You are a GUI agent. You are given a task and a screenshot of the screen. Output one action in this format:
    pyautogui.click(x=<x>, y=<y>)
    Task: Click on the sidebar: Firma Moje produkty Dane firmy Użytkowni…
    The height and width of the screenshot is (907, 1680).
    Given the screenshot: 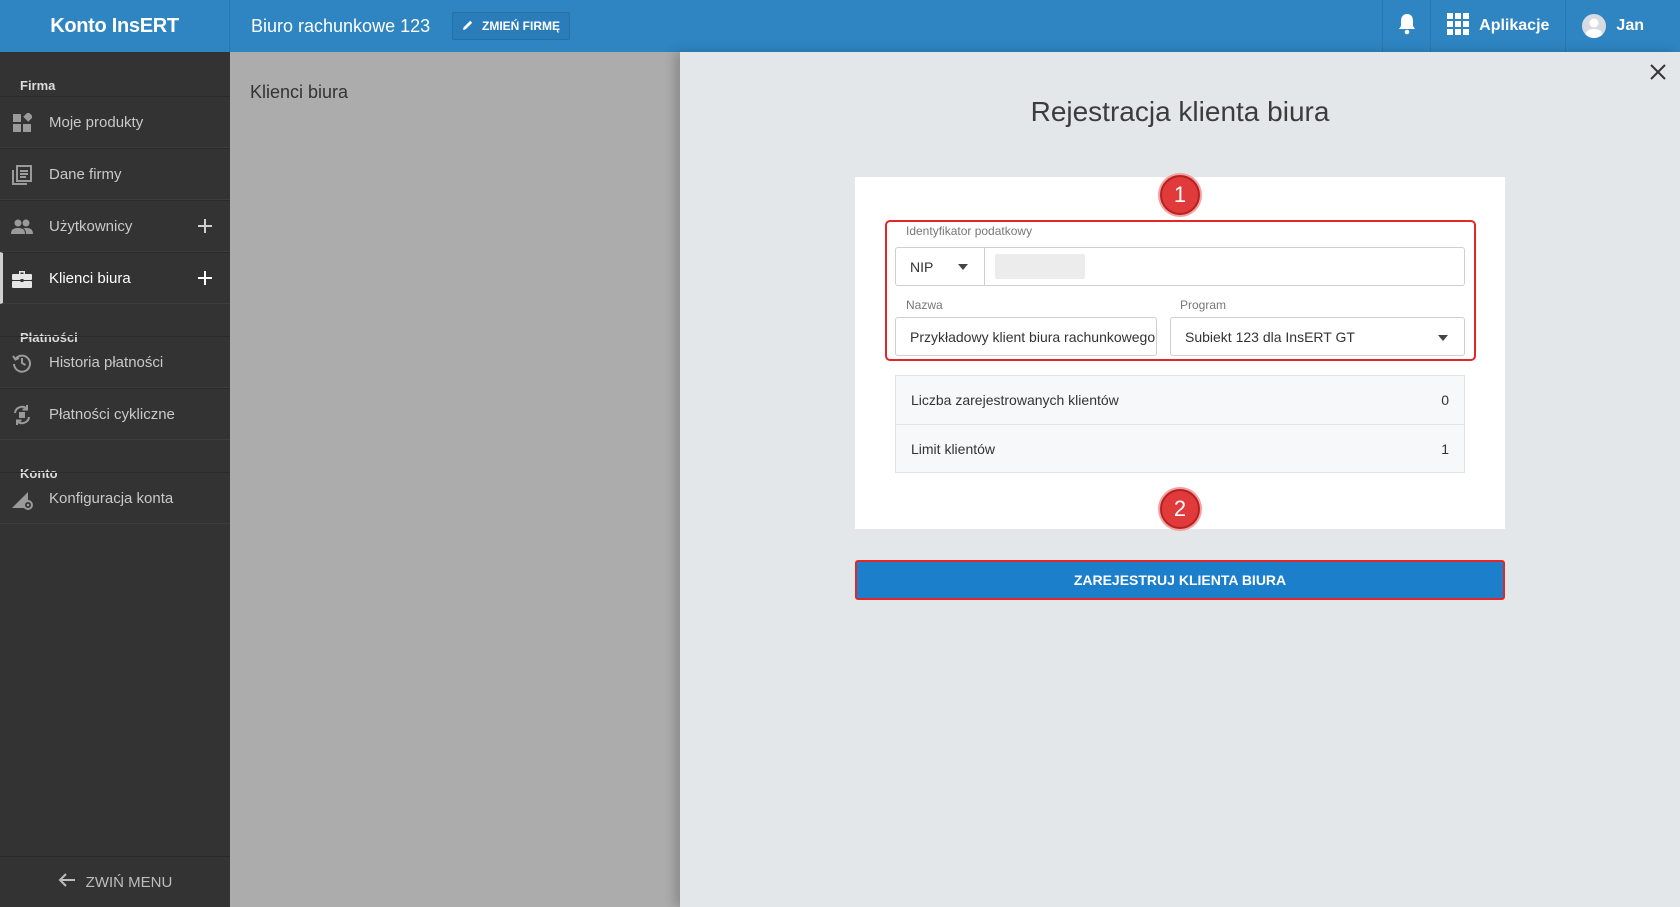 What is the action you would take?
    pyautogui.click(x=115, y=479)
    